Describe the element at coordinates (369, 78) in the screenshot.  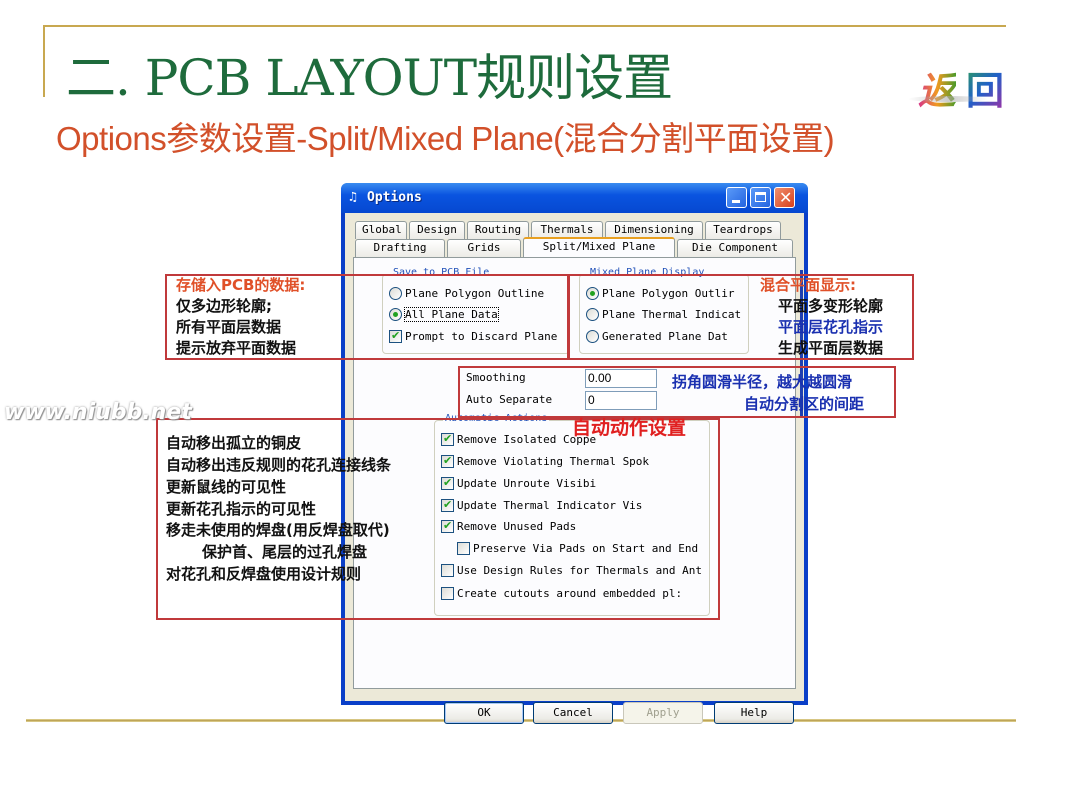
I see `slide-title: 二. PCB LAYOUT规则设置` at that location.